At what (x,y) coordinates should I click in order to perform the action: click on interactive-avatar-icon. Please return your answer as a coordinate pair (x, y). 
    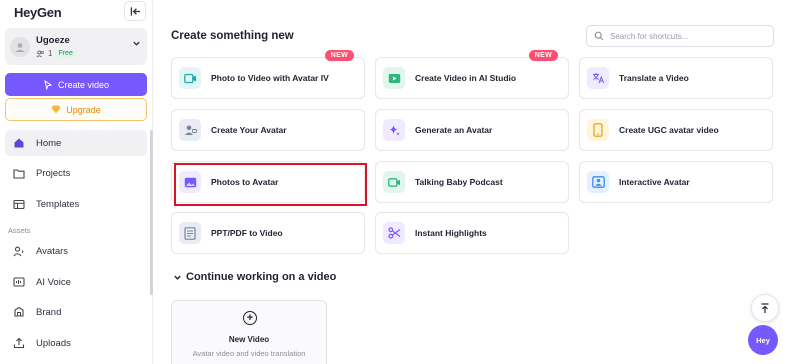
    Looking at the image, I should click on (598, 182).